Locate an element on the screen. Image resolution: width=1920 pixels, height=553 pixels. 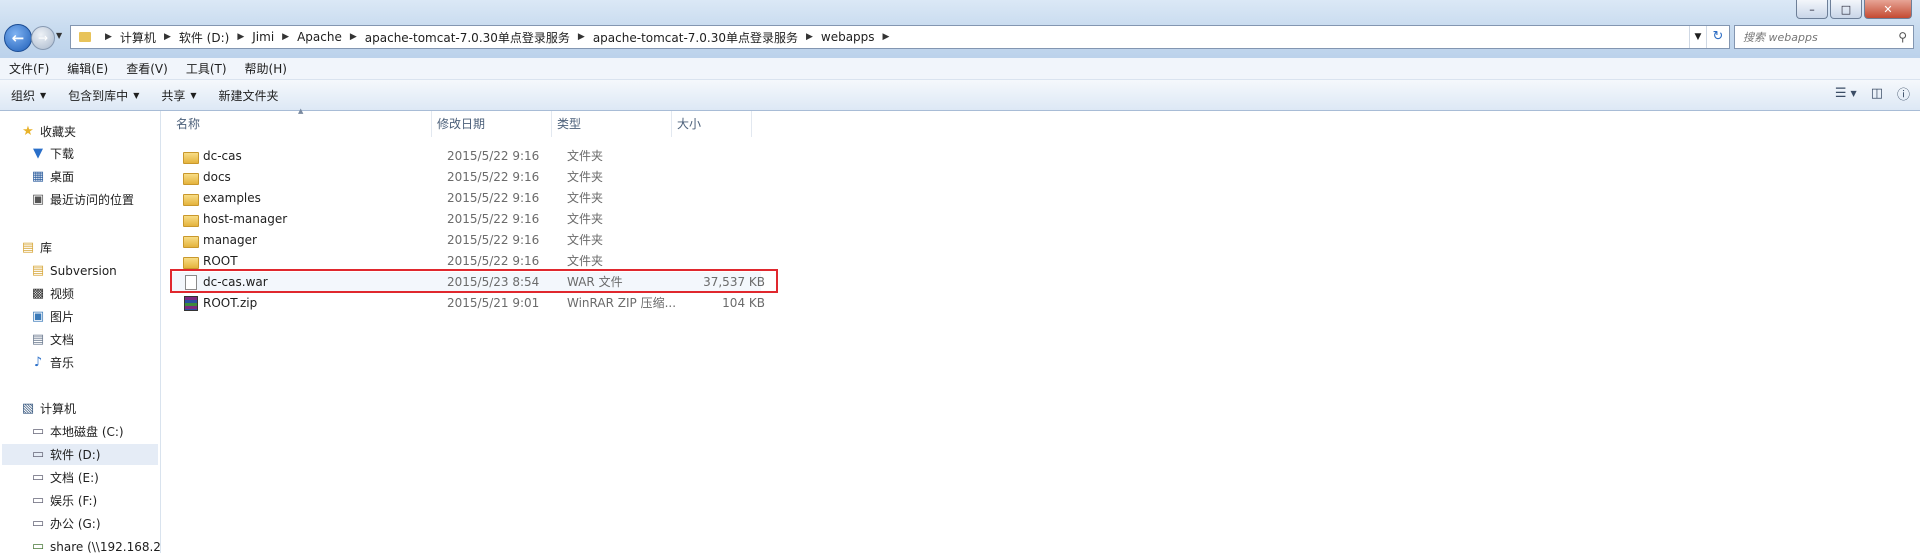
column-size: 大小 is located at coordinates (712, 124).